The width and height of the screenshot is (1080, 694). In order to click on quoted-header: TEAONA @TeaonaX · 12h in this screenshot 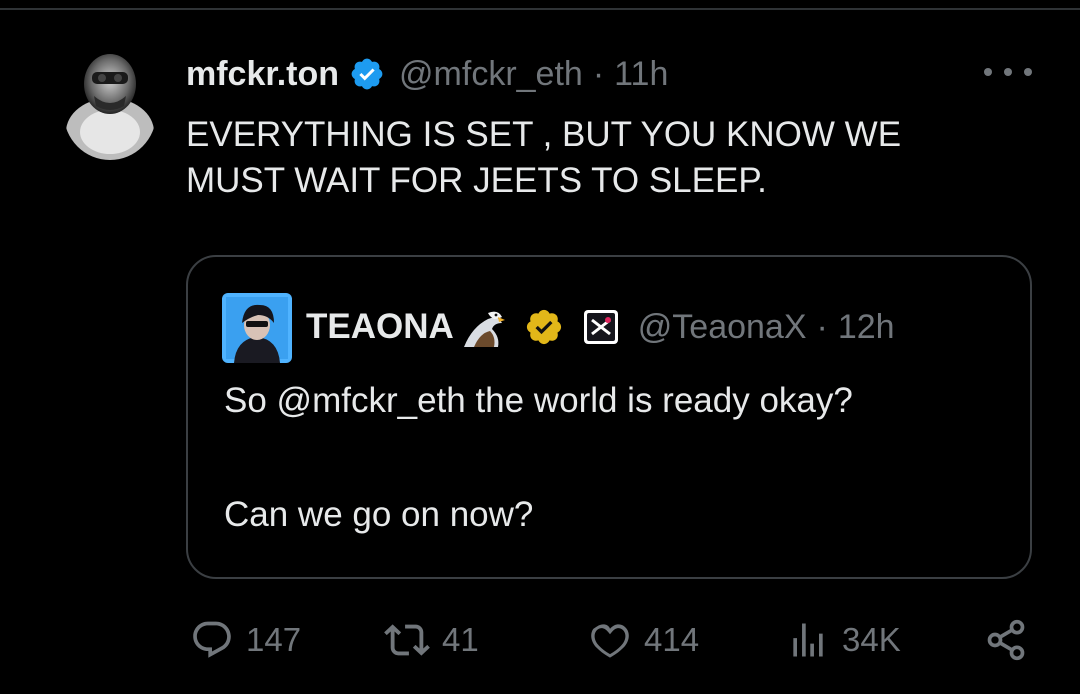, I will do `click(600, 327)`.